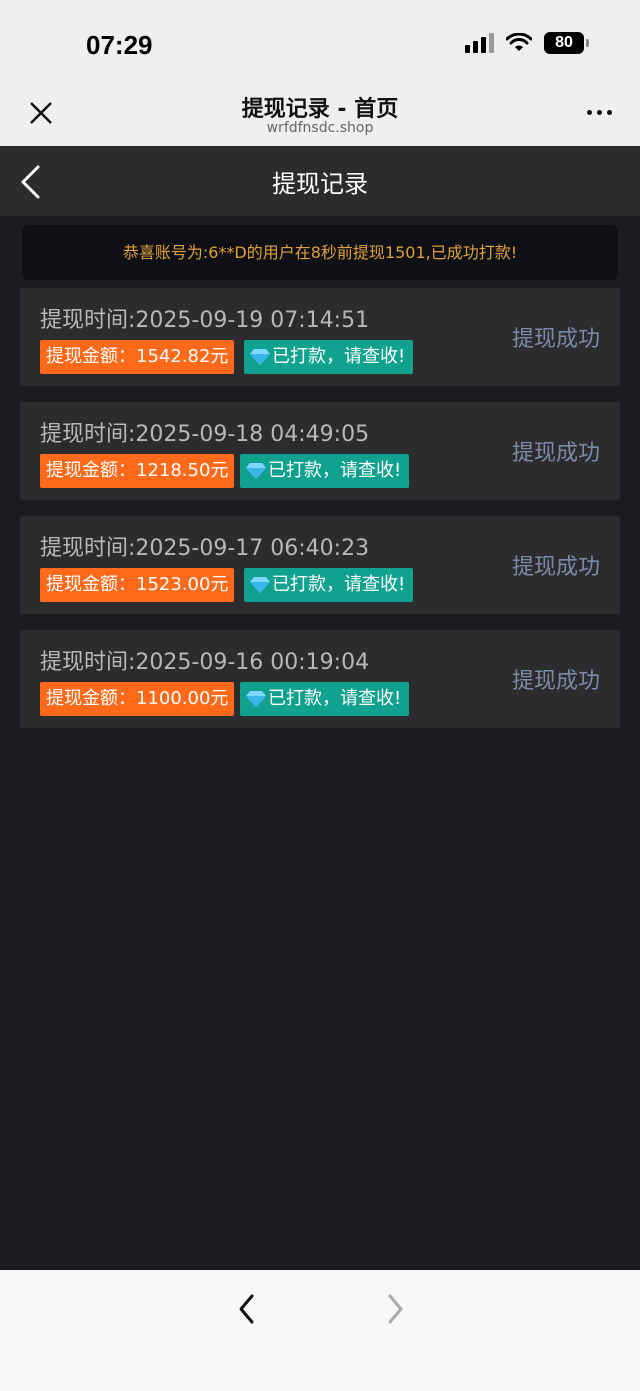 The height and width of the screenshot is (1391, 640). Describe the element at coordinates (320, 128) in the screenshot. I see `browser-url: wrfdfnsdc.shop` at that location.